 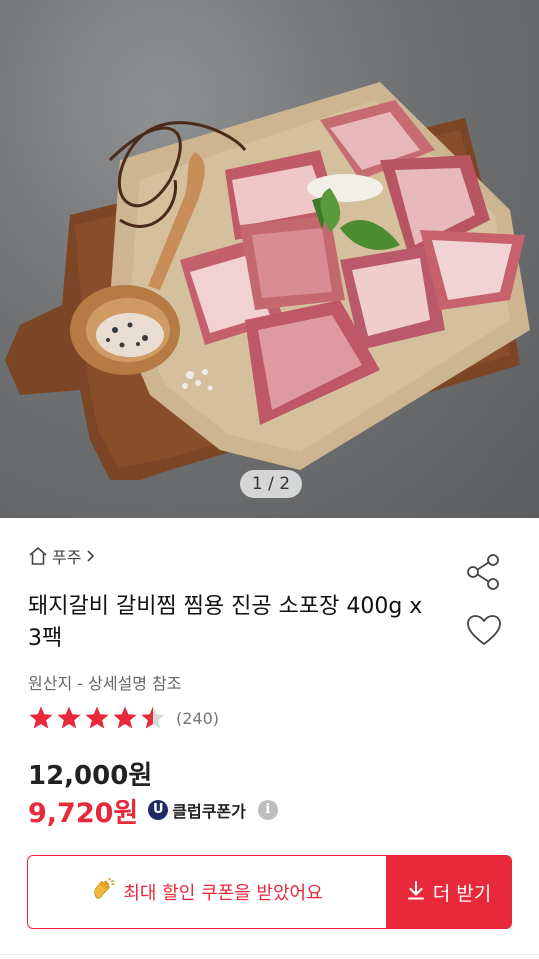 What do you see at coordinates (83, 813) in the screenshot?
I see `sale-price: 9,720원` at bounding box center [83, 813].